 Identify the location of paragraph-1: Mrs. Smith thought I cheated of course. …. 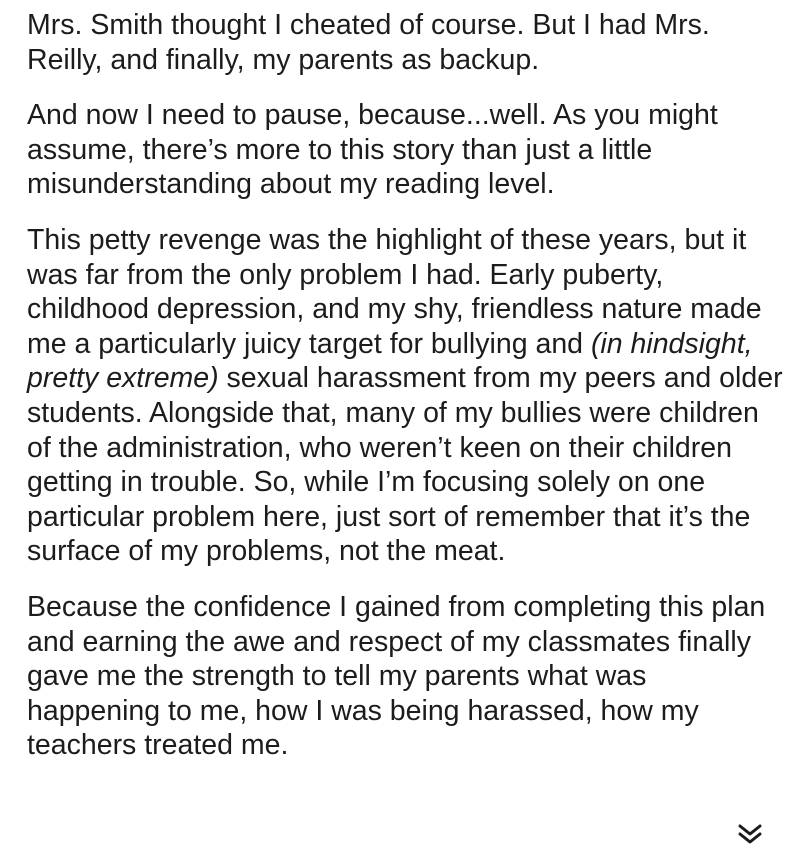
(368, 42).